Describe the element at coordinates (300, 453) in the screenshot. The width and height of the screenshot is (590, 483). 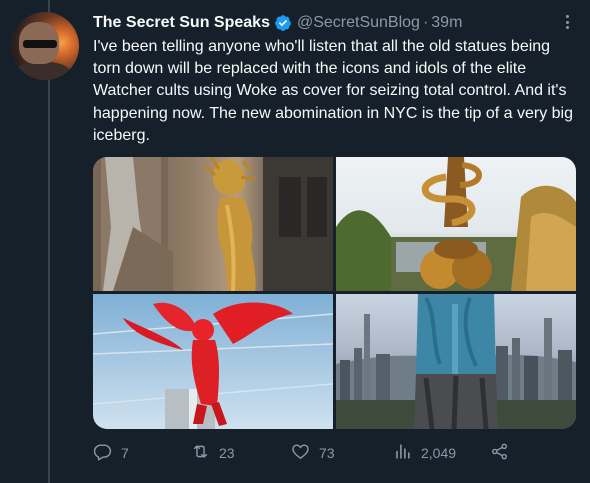
I see `heart-icon` at that location.